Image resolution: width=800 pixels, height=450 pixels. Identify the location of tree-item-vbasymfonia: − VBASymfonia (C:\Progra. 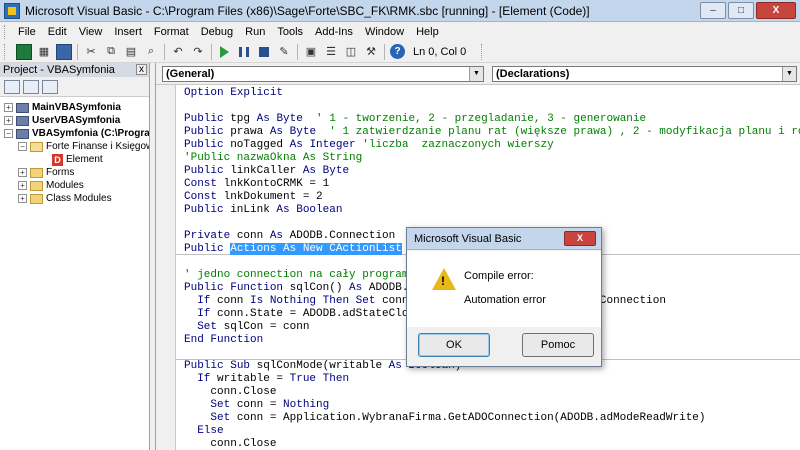
(74, 133).